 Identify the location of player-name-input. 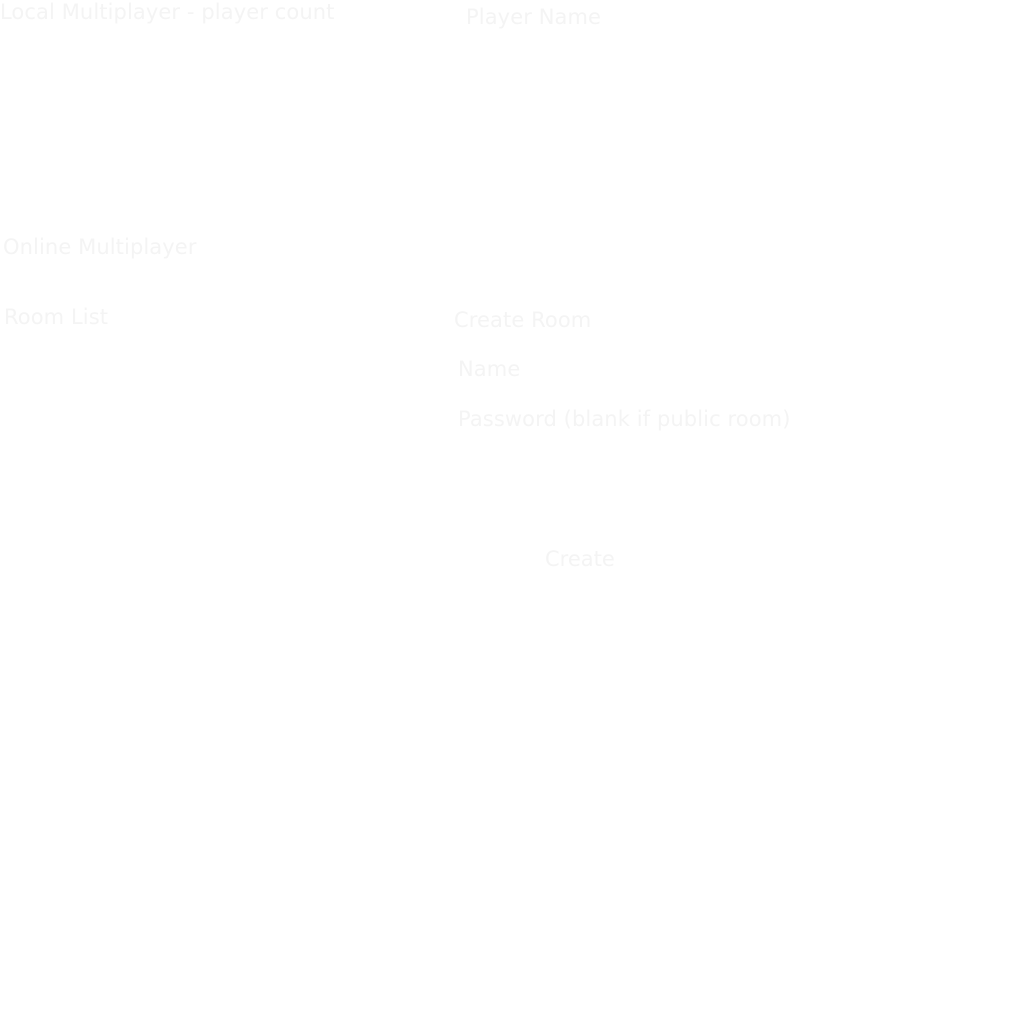
(616, 58).